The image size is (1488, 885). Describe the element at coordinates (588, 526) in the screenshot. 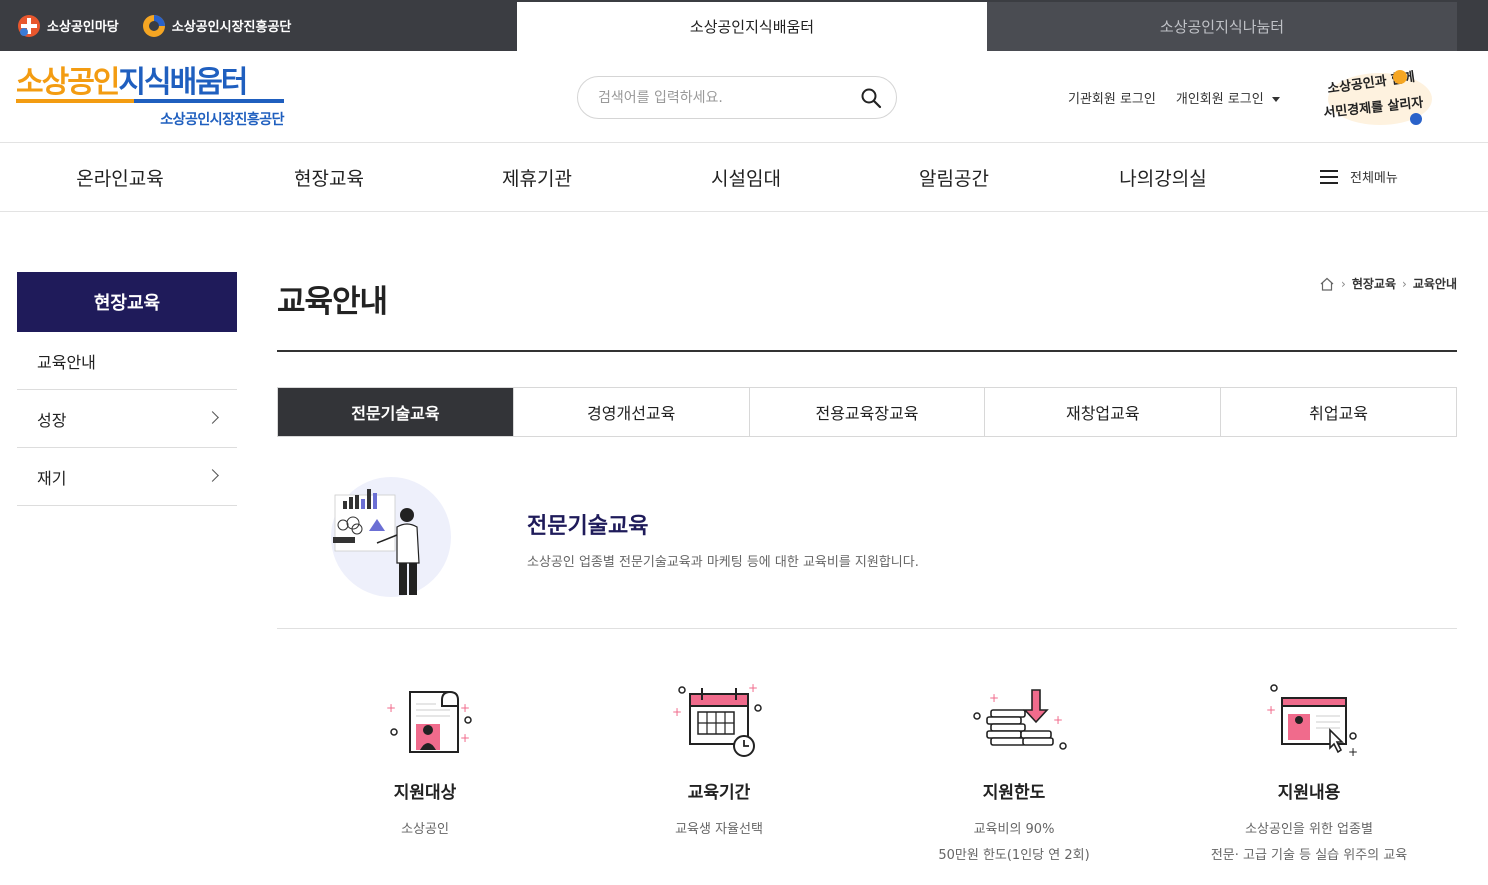

I see `intro-title: 전문기술교육` at that location.